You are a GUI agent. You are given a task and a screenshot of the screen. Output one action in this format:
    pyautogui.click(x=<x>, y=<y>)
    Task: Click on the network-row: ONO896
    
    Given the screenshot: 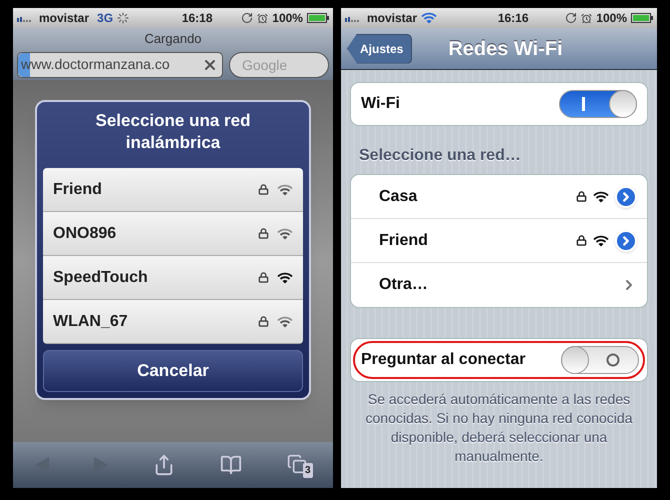 What is the action you would take?
    pyautogui.click(x=173, y=234)
    